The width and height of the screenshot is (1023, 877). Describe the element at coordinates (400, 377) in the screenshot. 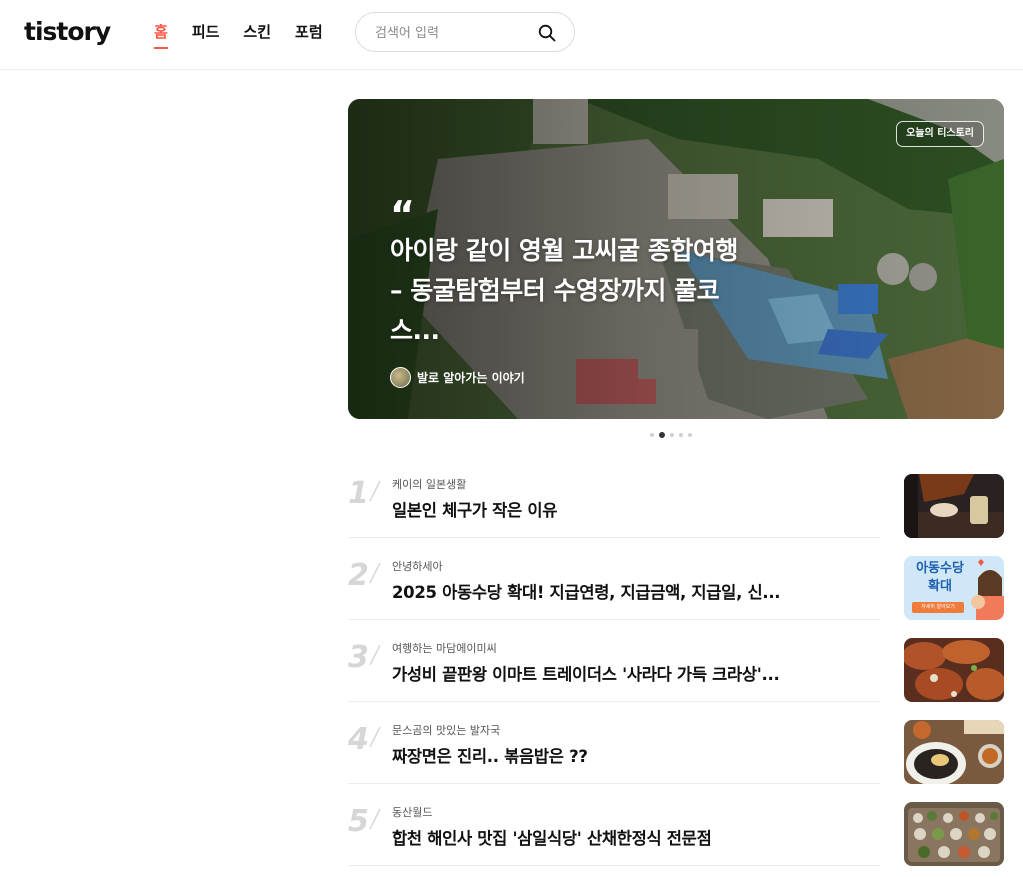

I see `author-avatar` at that location.